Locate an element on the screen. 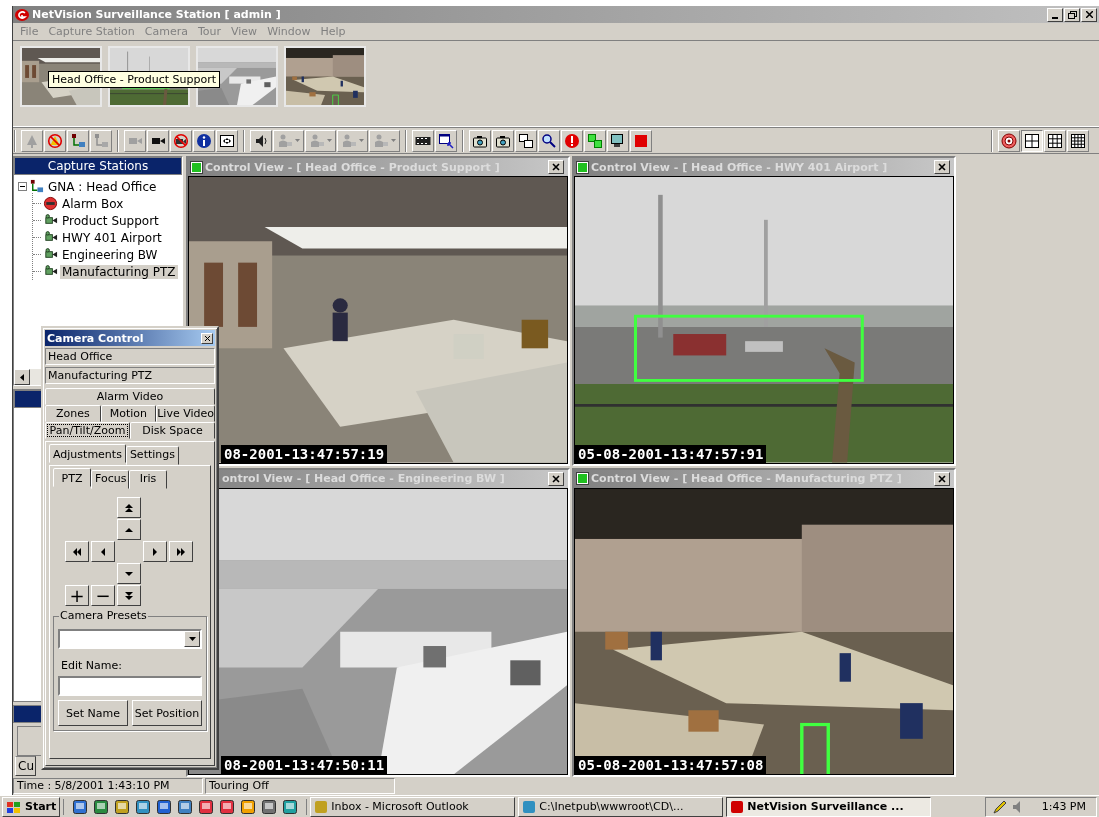 Image resolution: width=1099 pixels, height=817 pixels. field-label: Edit Name: is located at coordinates (91, 665).